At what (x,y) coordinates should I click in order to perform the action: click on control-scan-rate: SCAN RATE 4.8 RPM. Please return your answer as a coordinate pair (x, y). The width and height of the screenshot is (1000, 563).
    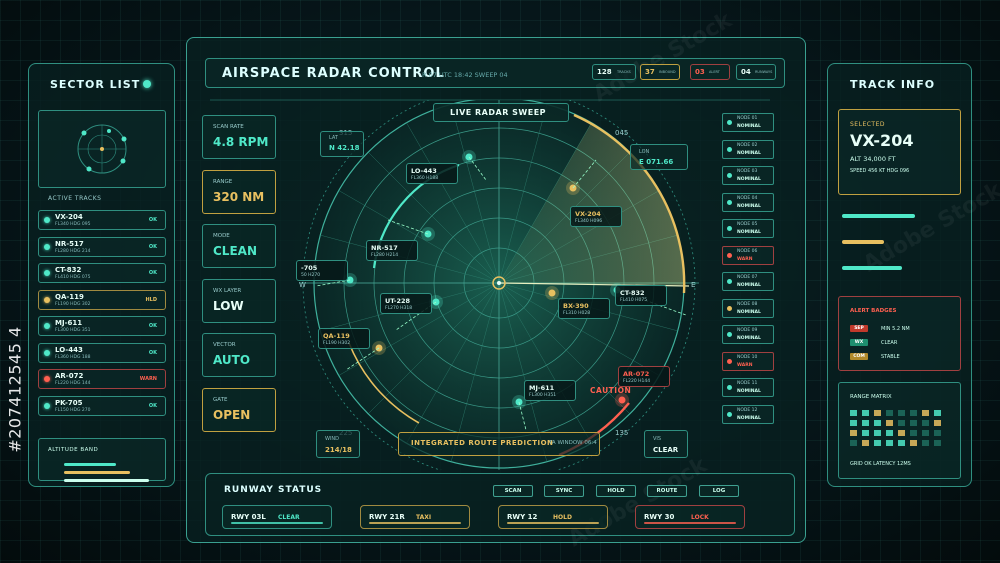
    Looking at the image, I should click on (239, 137).